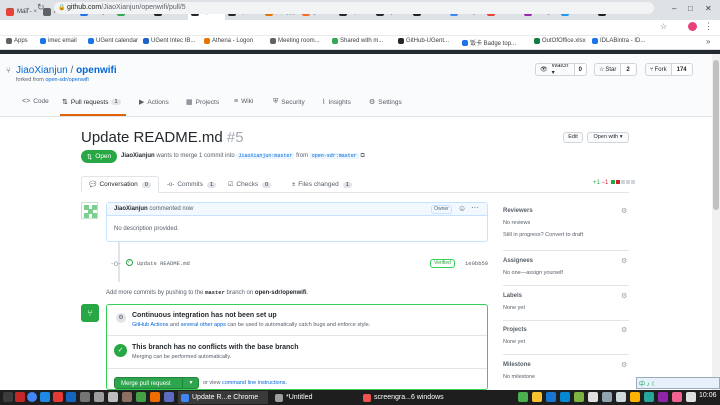 This screenshot has height=405, width=720. What do you see at coordinates (17, 41) in the screenshot?
I see `bookmark-item: Apps` at bounding box center [17, 41].